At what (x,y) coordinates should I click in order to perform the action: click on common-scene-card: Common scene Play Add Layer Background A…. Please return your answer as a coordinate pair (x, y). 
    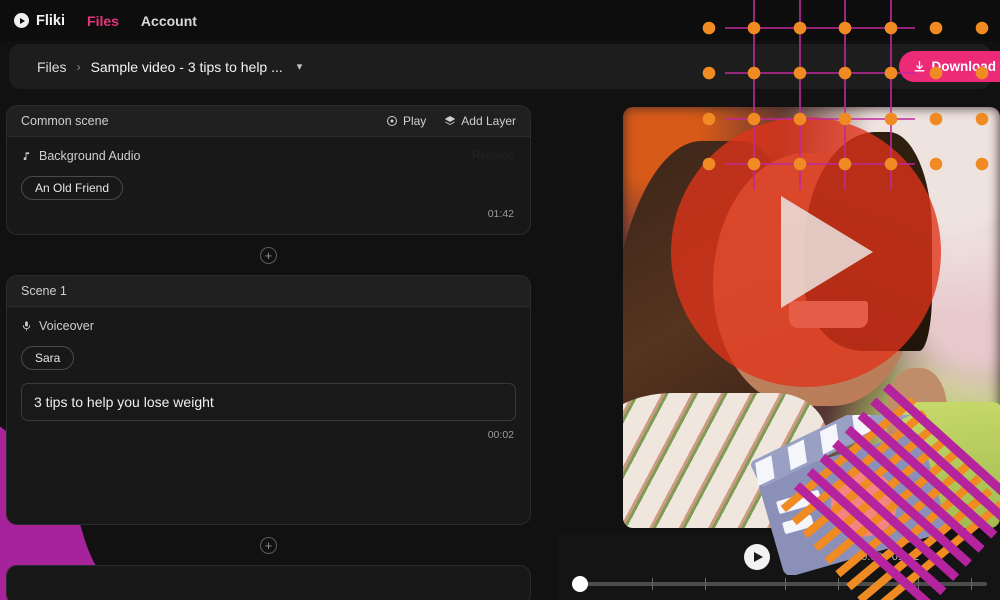
    Looking at the image, I should click on (268, 170).